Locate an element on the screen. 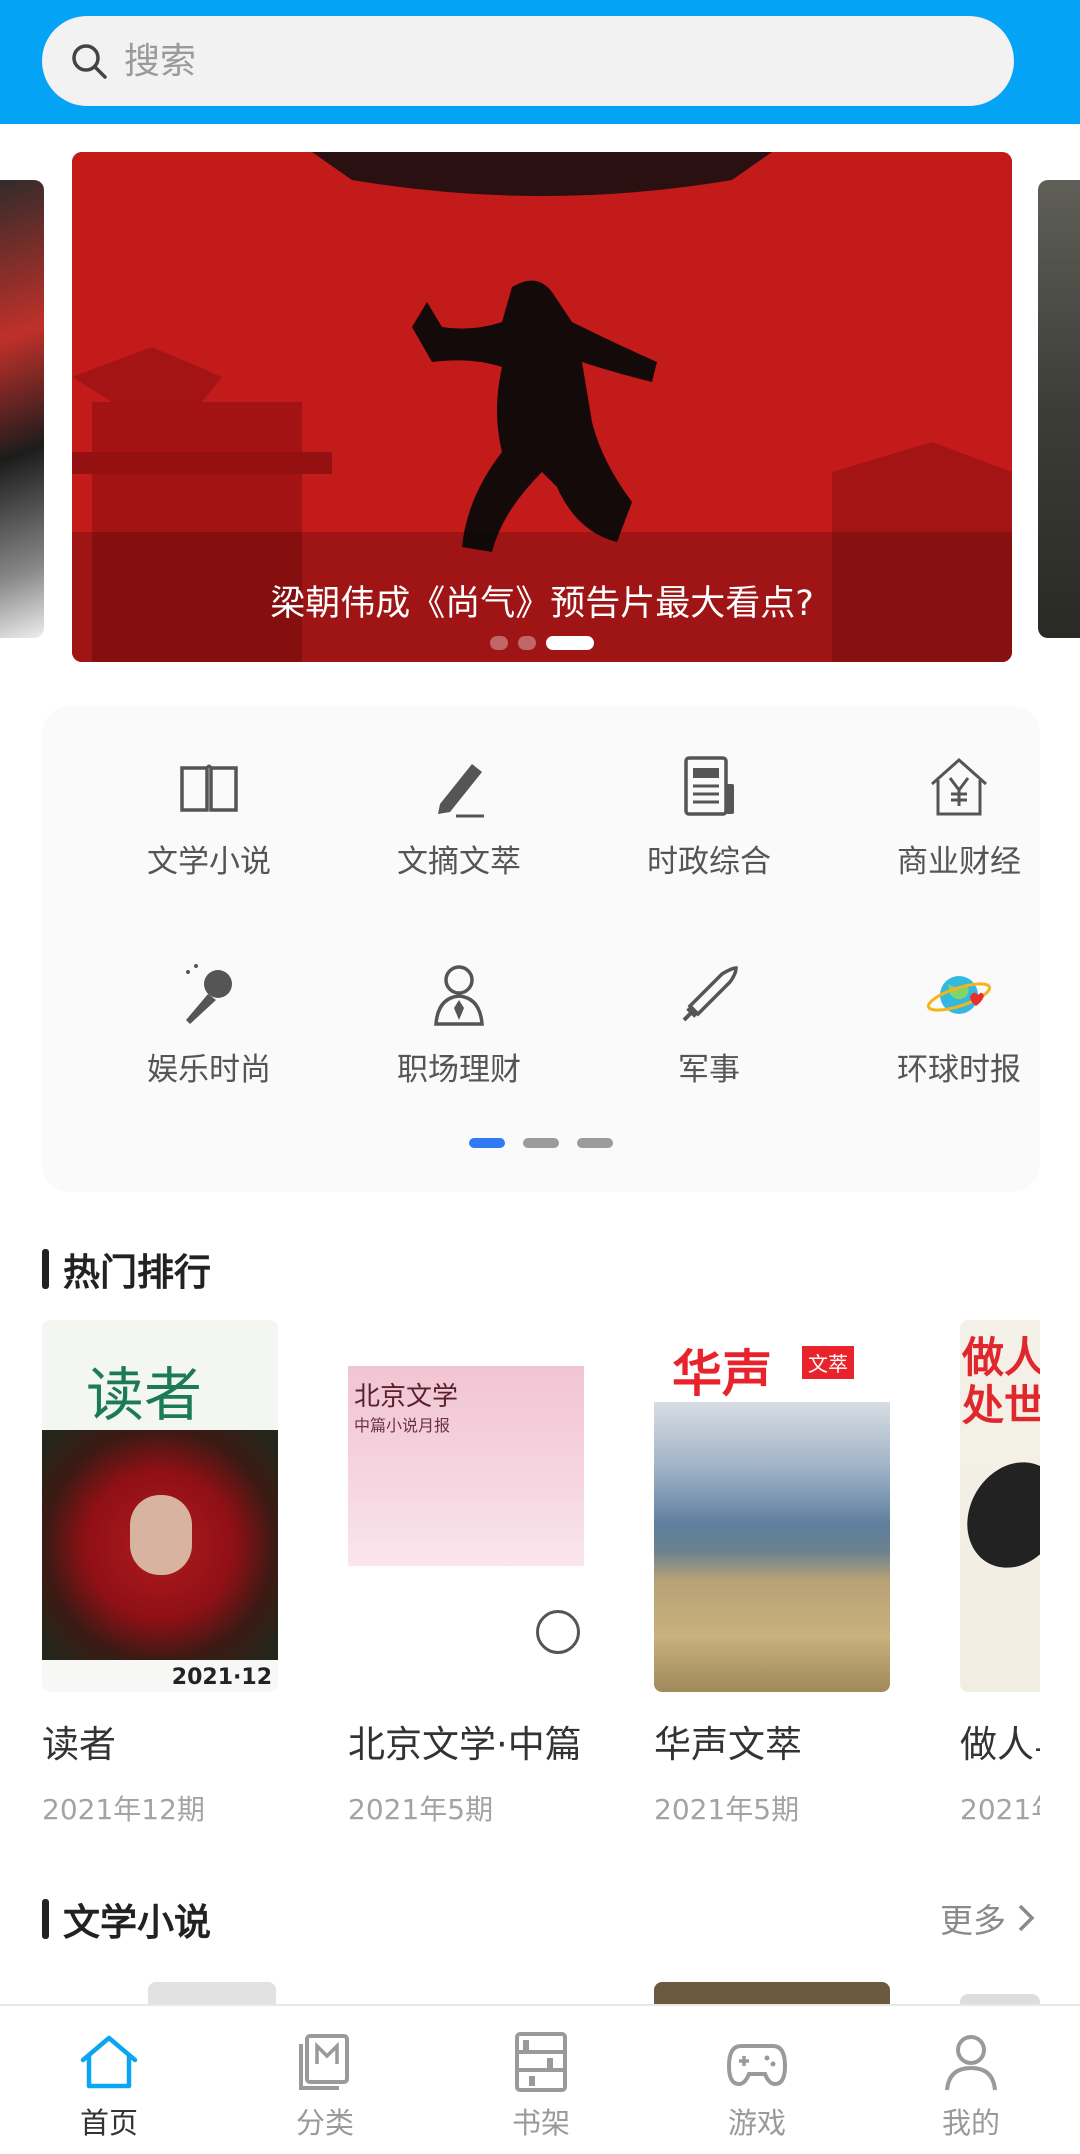 The height and width of the screenshot is (2154, 1080). section-title: 热门排行 is located at coordinates (137, 1272).